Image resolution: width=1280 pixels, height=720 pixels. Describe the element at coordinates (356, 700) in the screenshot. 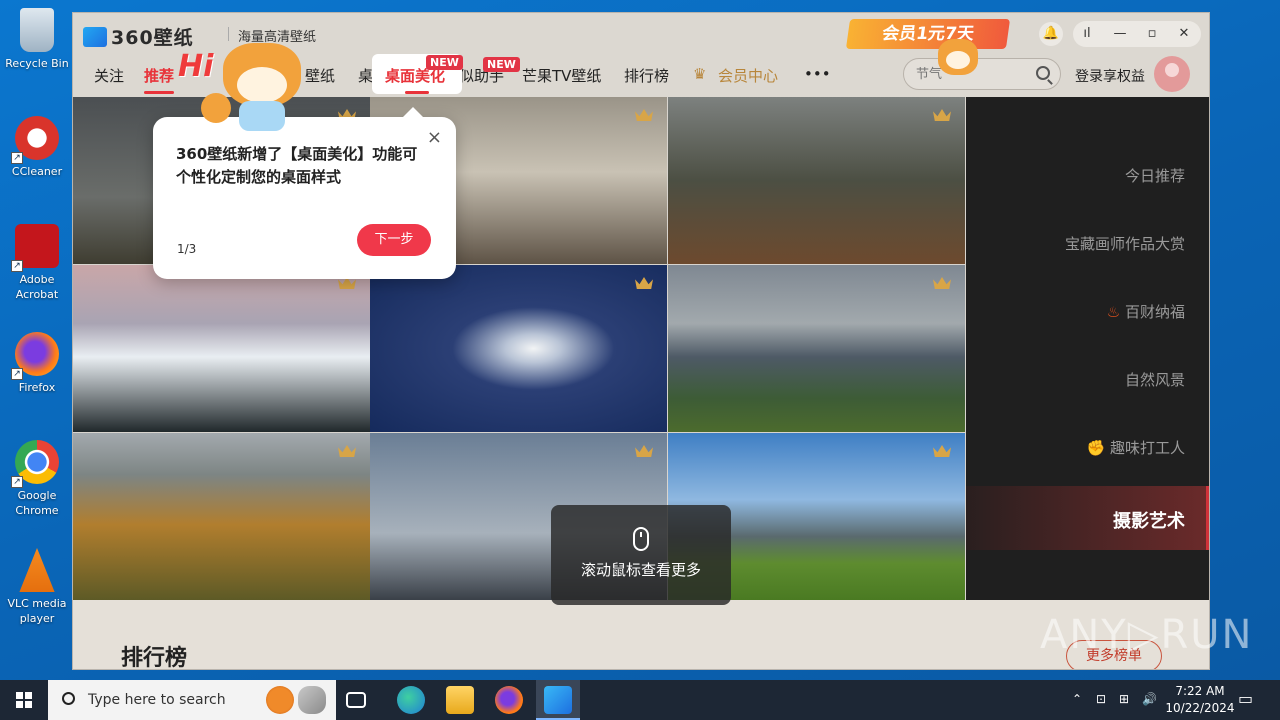

I see `task-view-icon` at that location.